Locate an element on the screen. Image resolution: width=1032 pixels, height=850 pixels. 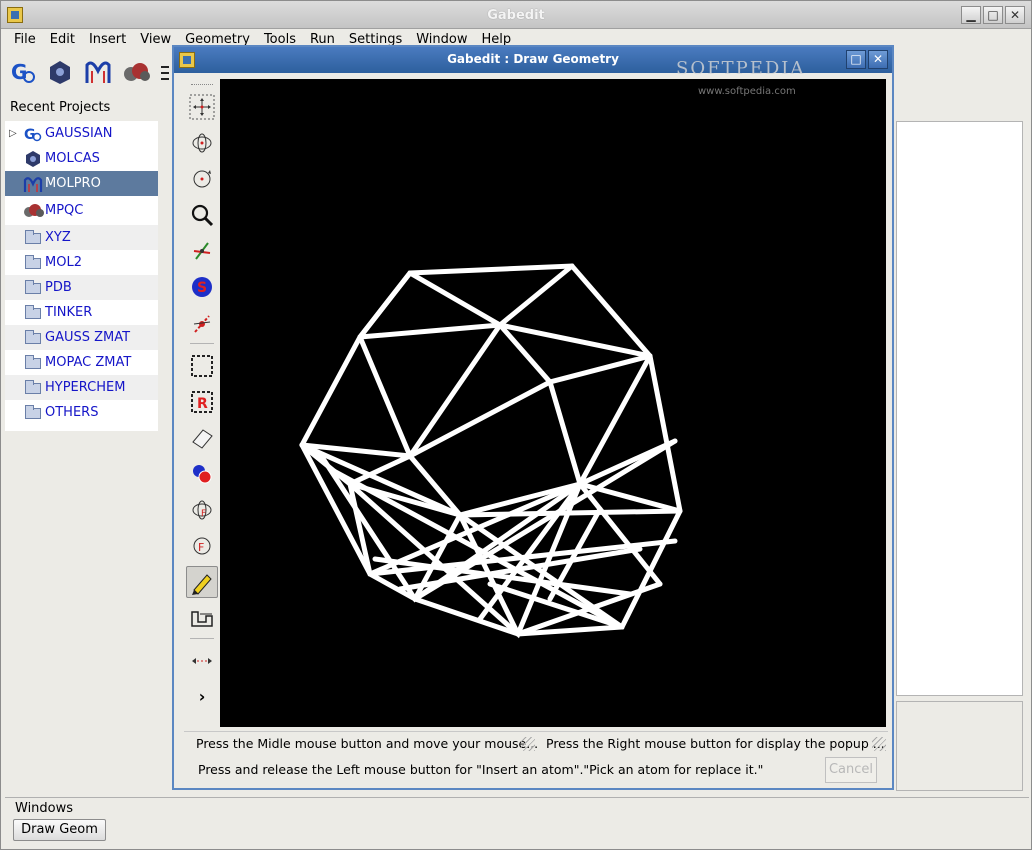
atoms-icon is located at coordinates (202, 474).